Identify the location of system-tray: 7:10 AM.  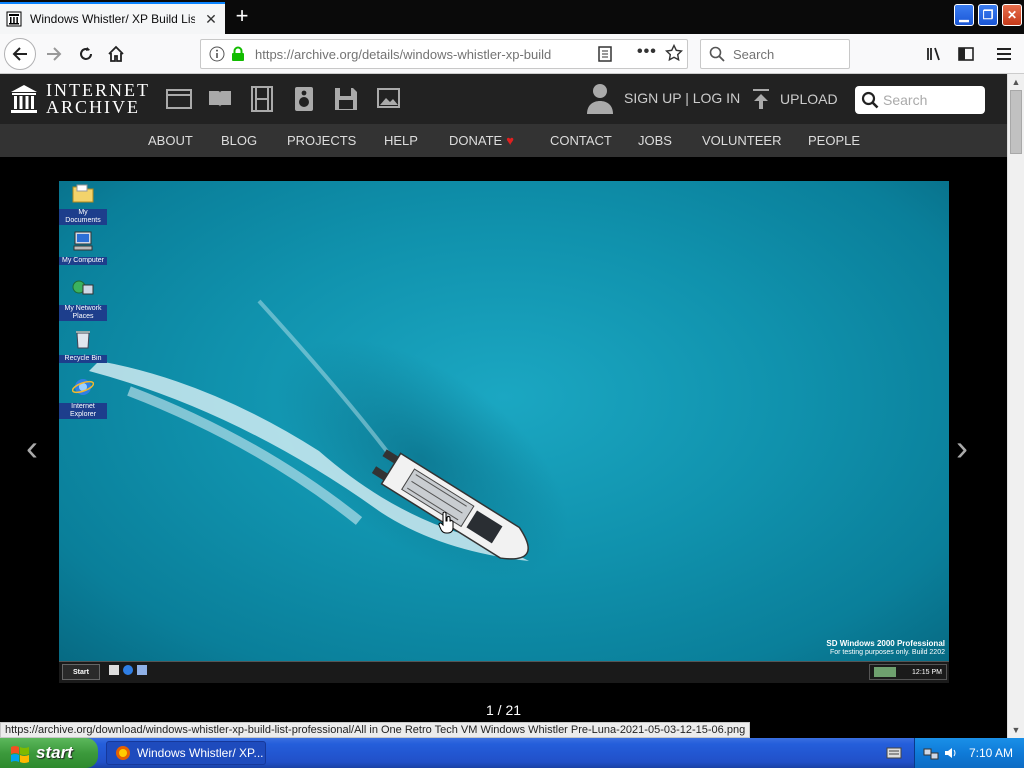
(969, 753).